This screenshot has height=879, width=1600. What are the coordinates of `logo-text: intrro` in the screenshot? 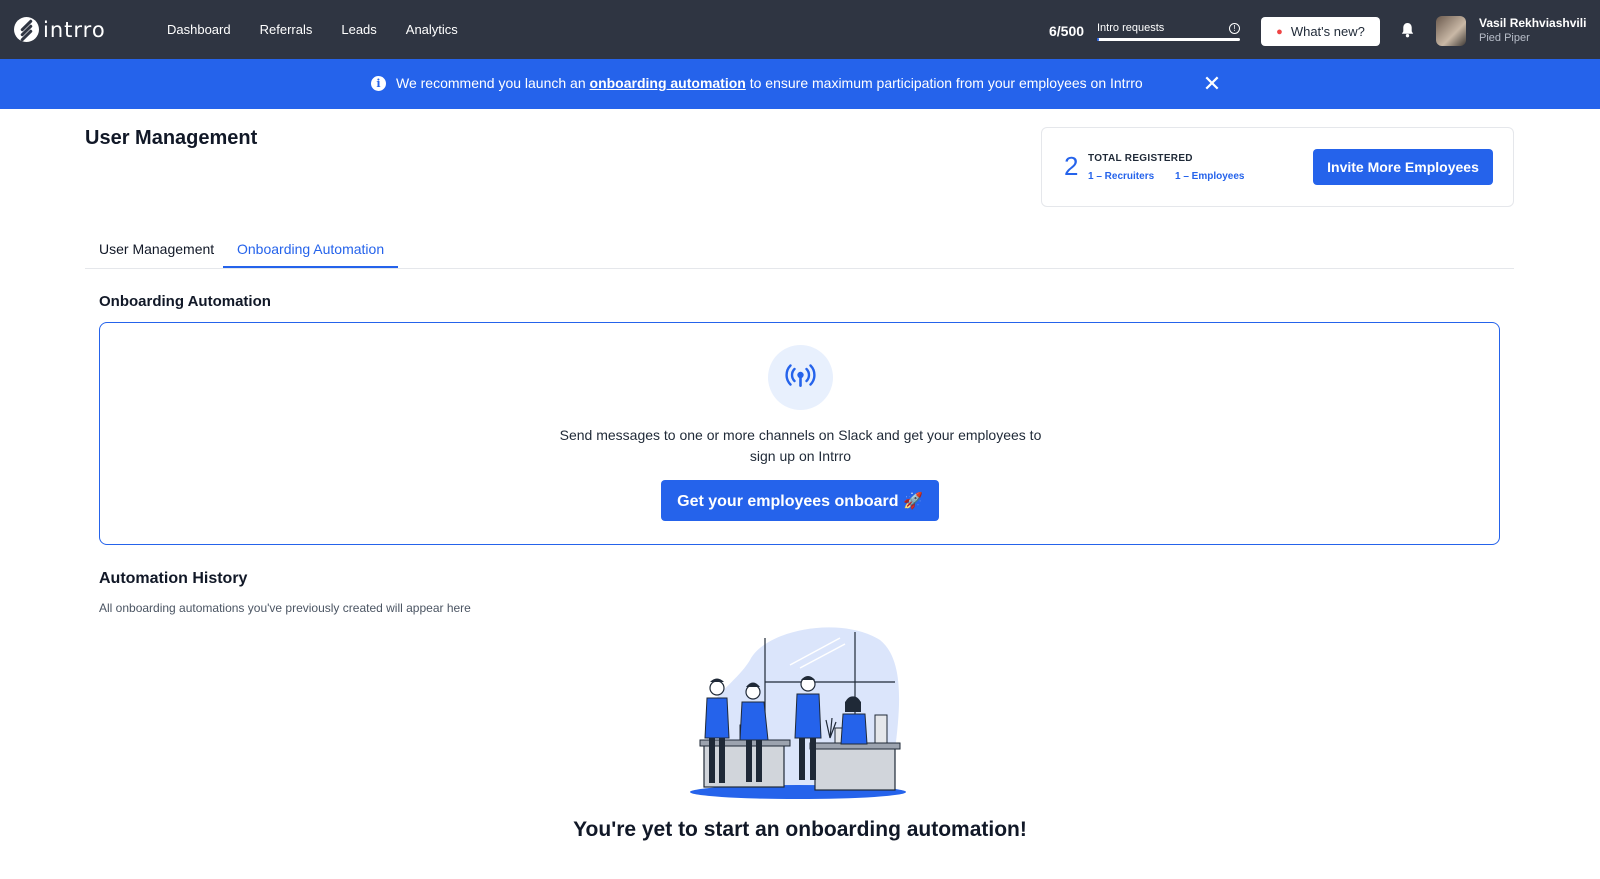 It's located at (74, 29).